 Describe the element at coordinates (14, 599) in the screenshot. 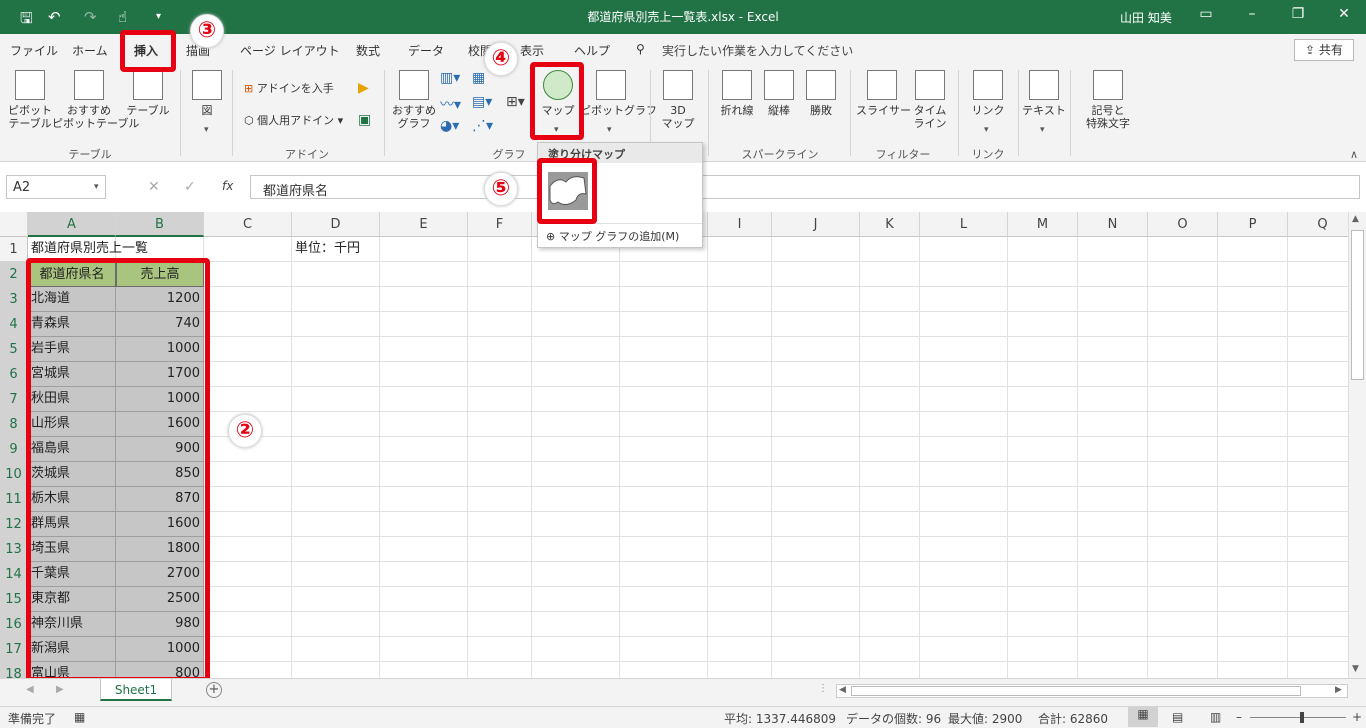

I see `row-header: 15` at that location.